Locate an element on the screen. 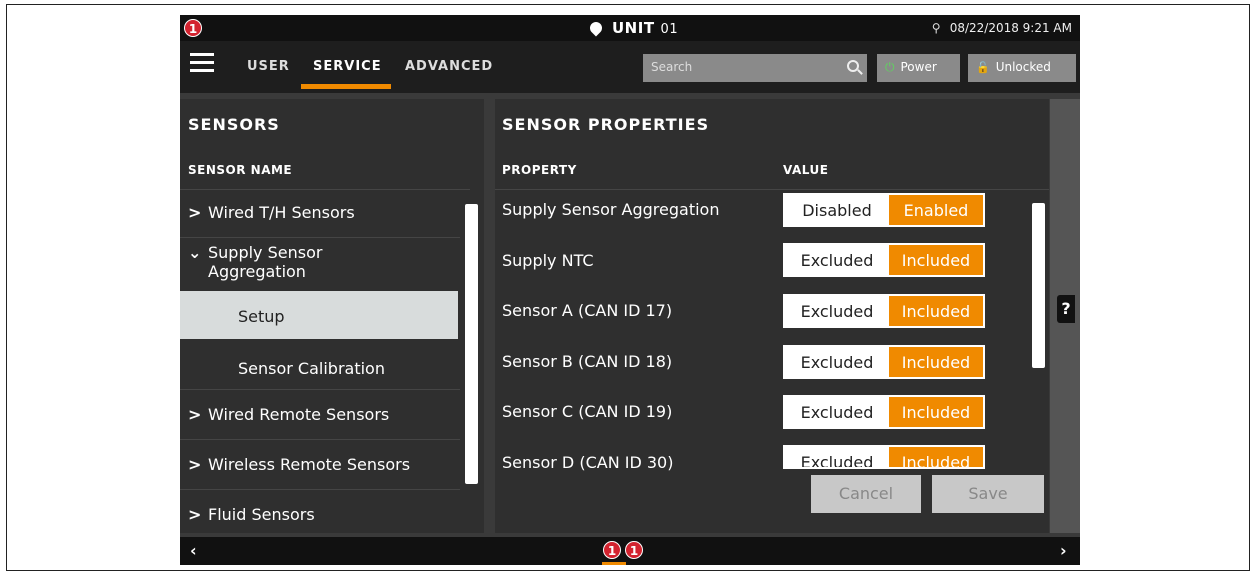 This screenshot has height=575, width=1257. chevron-left-icon: ‹ is located at coordinates (193, 550).